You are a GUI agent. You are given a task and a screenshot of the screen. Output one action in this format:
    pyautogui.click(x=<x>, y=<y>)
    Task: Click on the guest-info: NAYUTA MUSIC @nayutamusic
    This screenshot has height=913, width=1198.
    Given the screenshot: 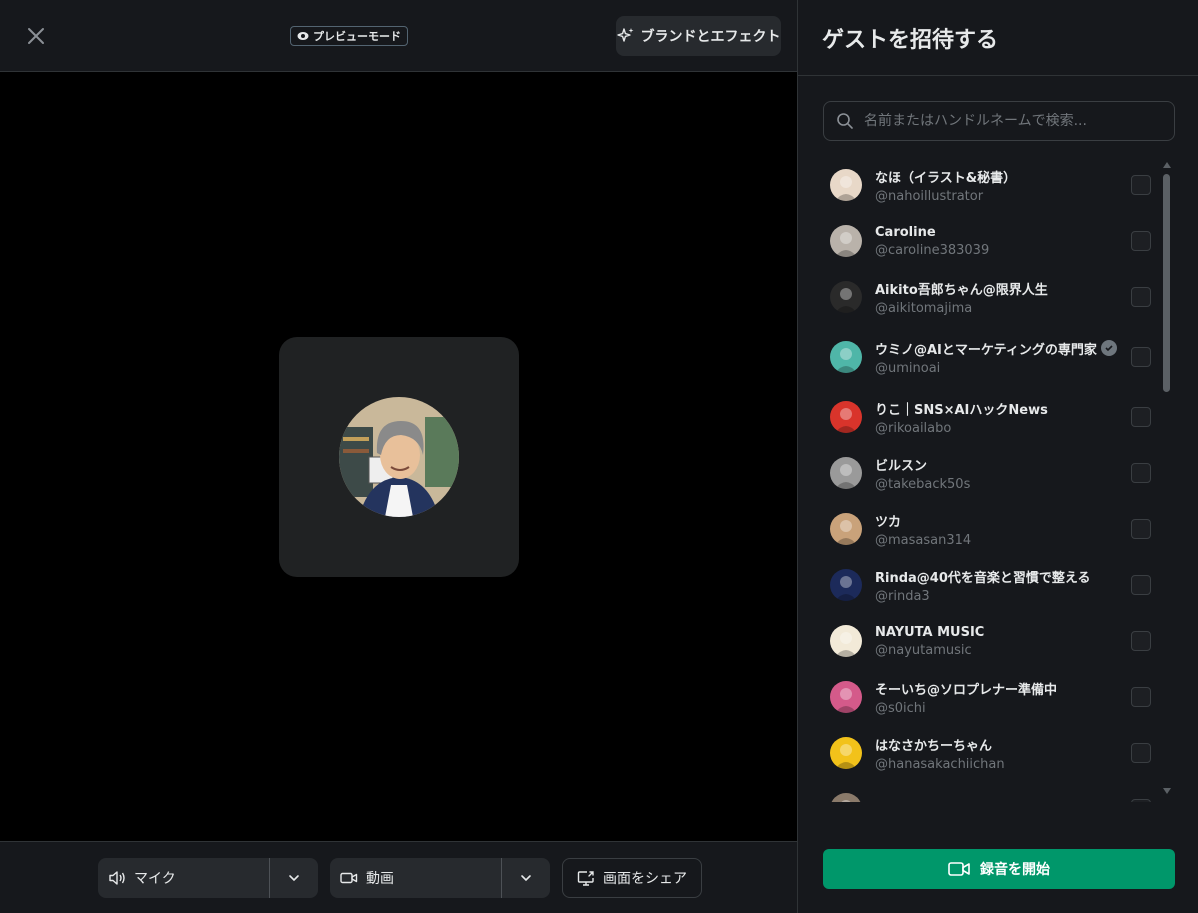 What is the action you would take?
    pyautogui.click(x=929, y=641)
    